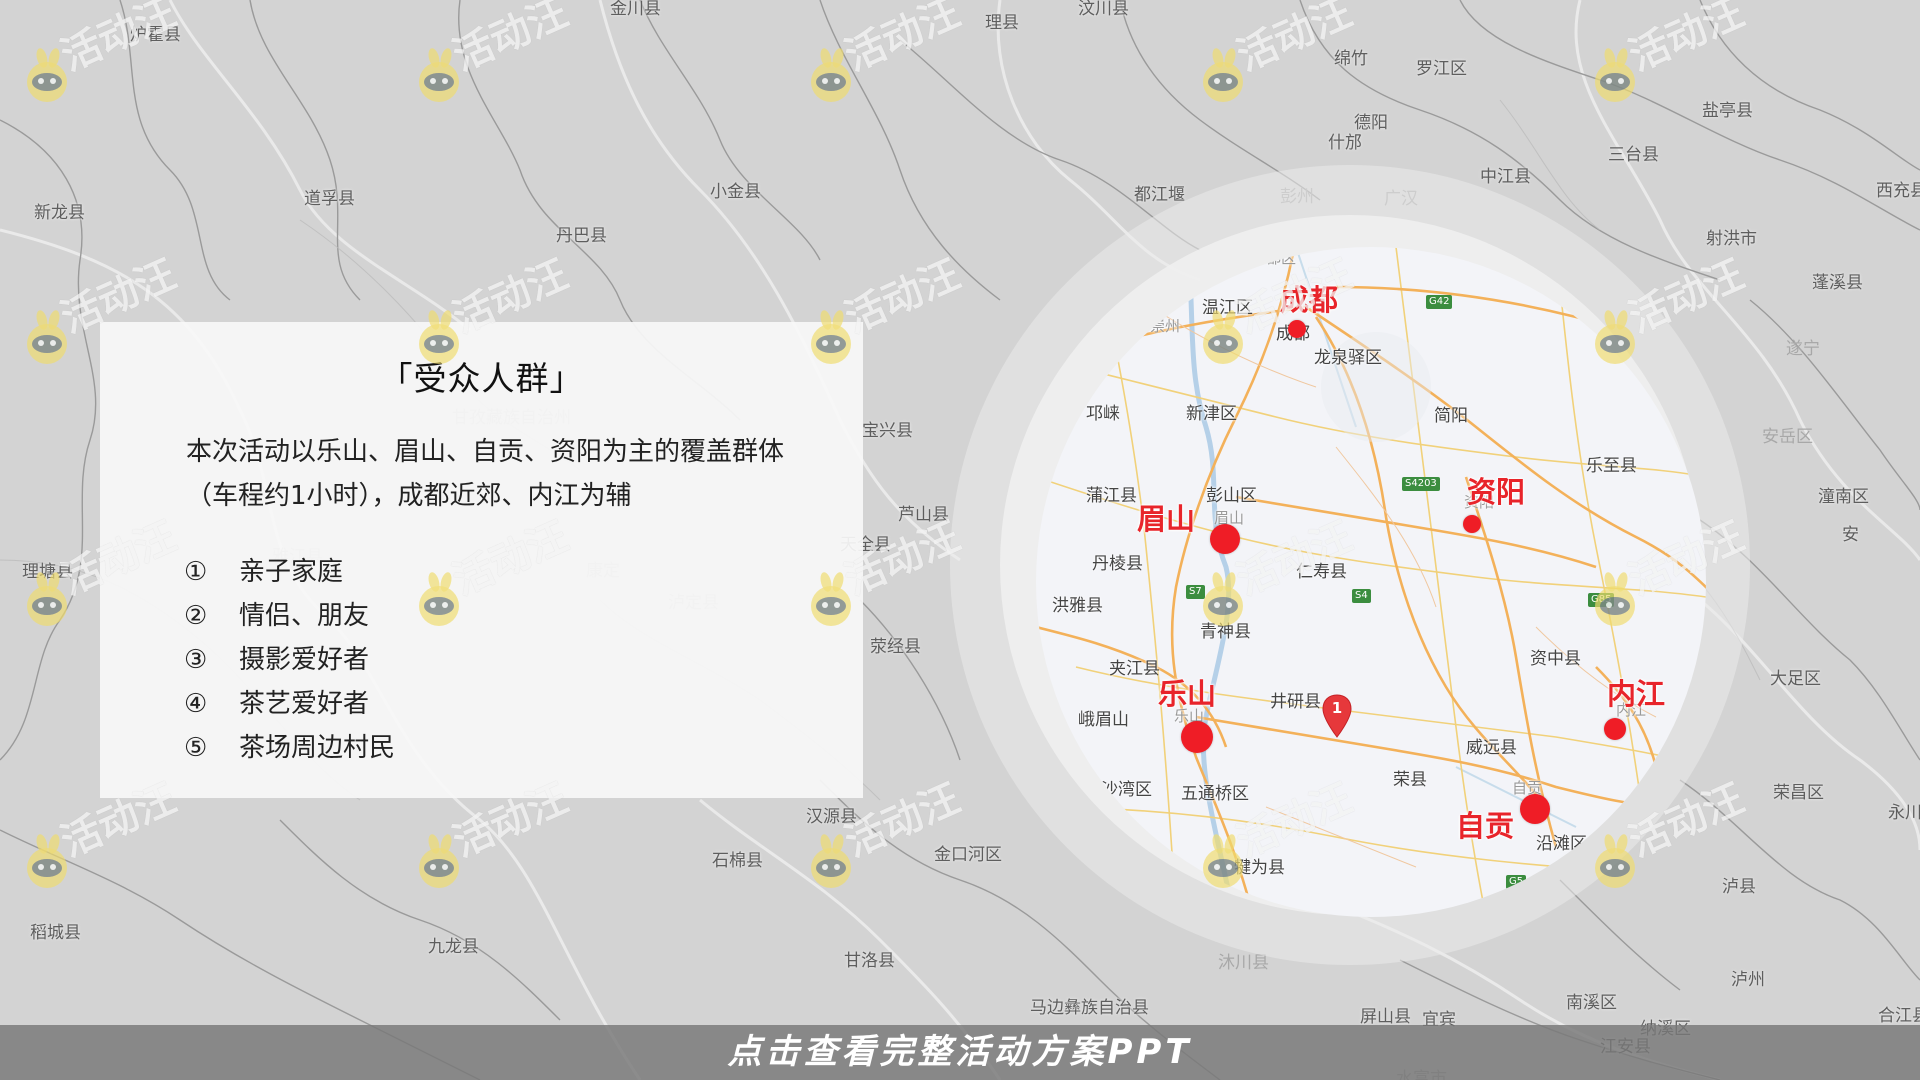 The width and height of the screenshot is (1920, 1080). Describe the element at coordinates (1591, 1003) in the screenshot. I see `map-place-label: 南溪区` at that location.